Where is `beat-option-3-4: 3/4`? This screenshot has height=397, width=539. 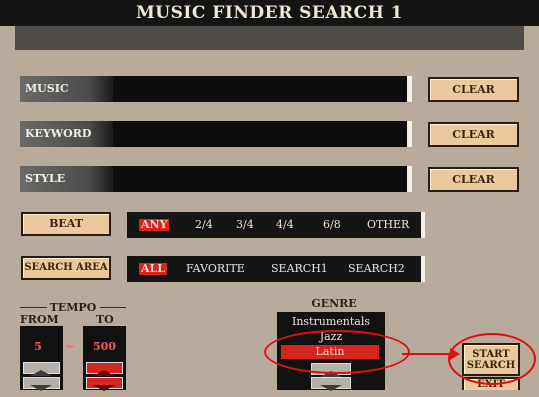
beat-option-3-4: 3/4 is located at coordinates (245, 225).